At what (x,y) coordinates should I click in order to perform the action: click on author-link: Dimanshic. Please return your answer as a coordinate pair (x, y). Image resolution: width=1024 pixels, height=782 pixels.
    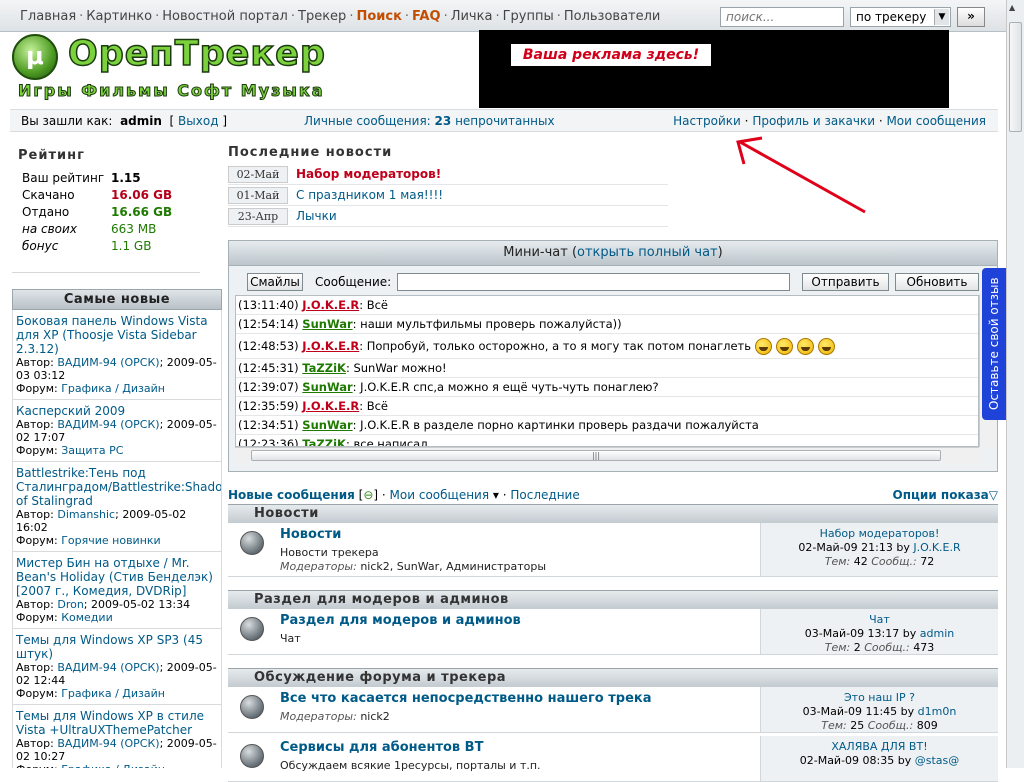
    Looking at the image, I should click on (86, 514).